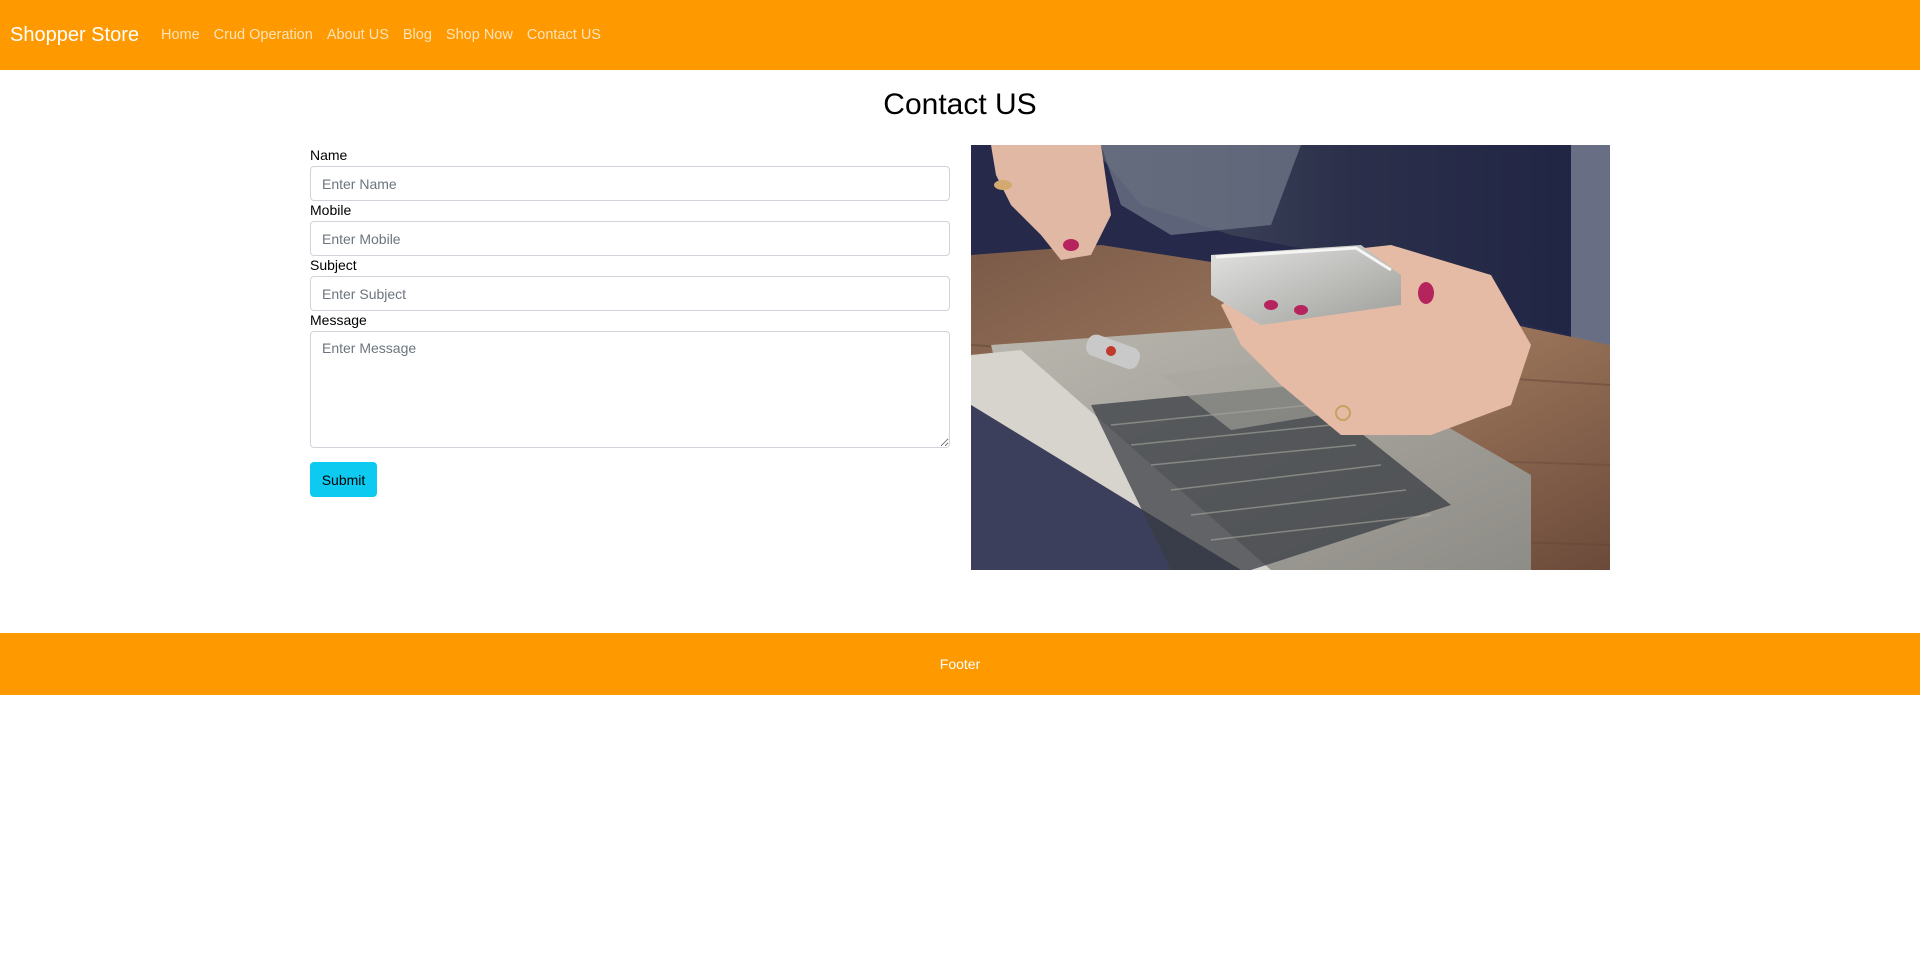 This screenshot has width=1920, height=963. I want to click on contact-form: Name Mobile Subject Message Submit, so click(630, 321).